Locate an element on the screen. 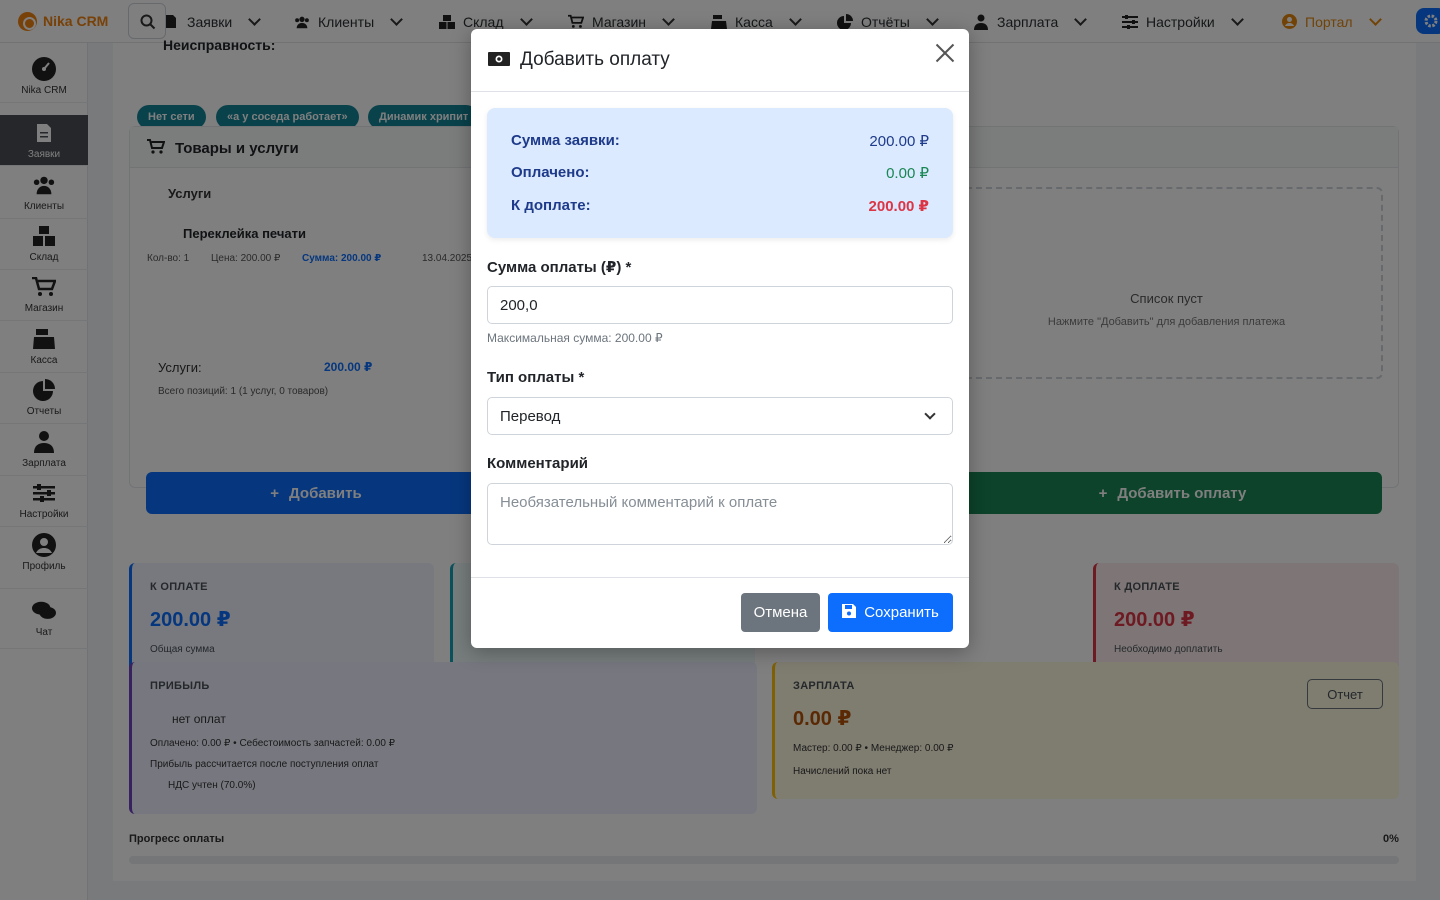 The width and height of the screenshot is (1440, 900). payment-type-select: Перевод is located at coordinates (720, 416).